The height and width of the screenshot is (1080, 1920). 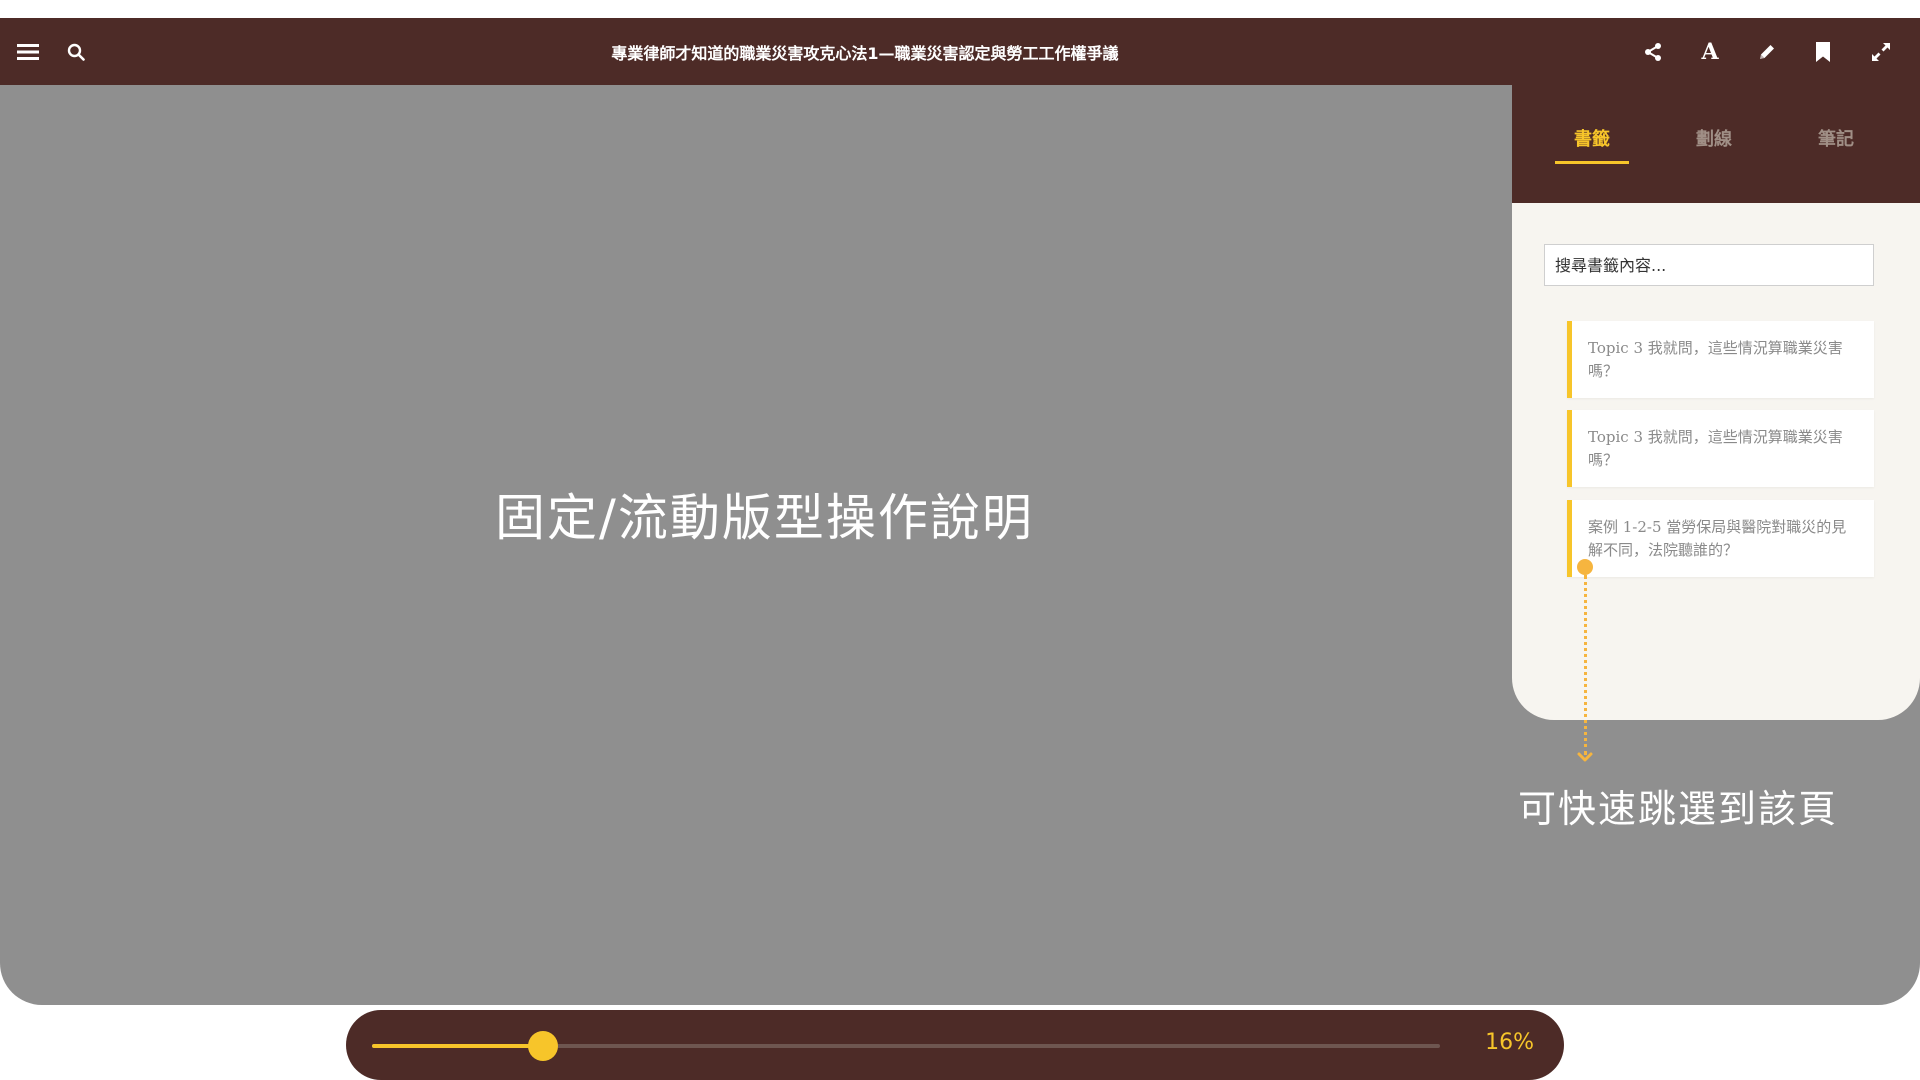 I want to click on pencil-button, so click(x=1767, y=51).